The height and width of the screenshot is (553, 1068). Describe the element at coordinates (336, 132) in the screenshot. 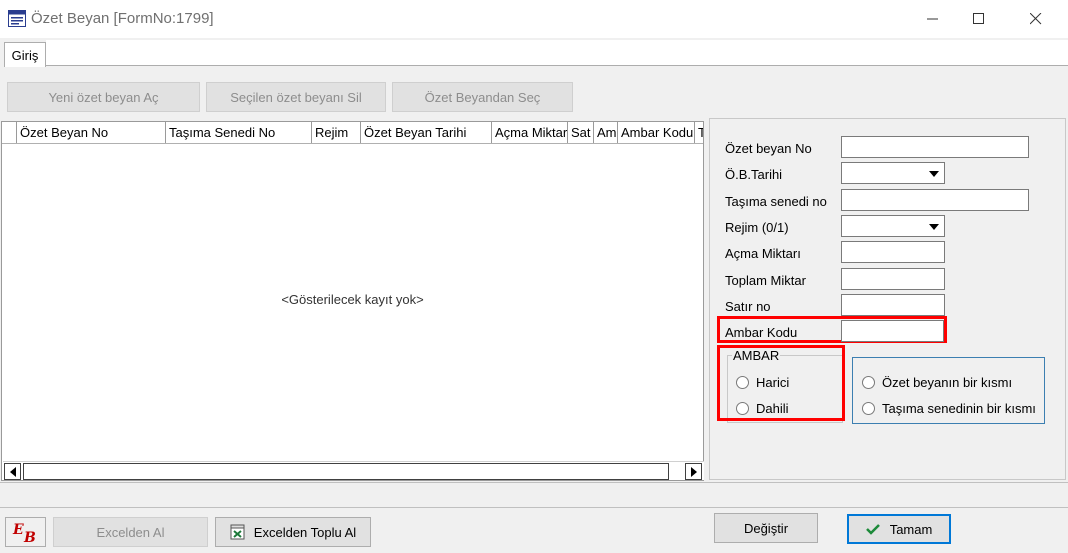

I see `grid-column-header: Rejim` at that location.